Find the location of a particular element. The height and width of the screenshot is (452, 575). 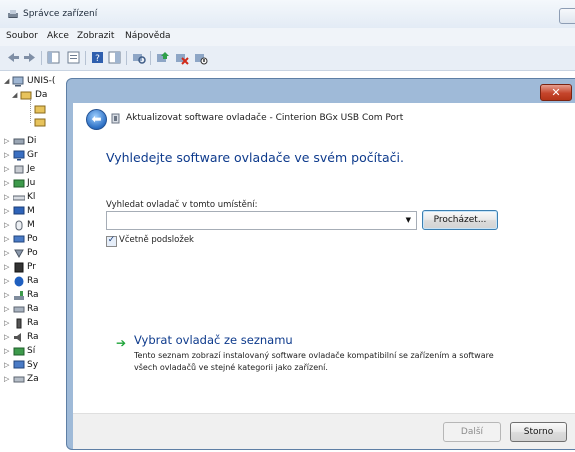

search-location-label: Vyhledat ovladač v tomto umístění: is located at coordinates (182, 205).